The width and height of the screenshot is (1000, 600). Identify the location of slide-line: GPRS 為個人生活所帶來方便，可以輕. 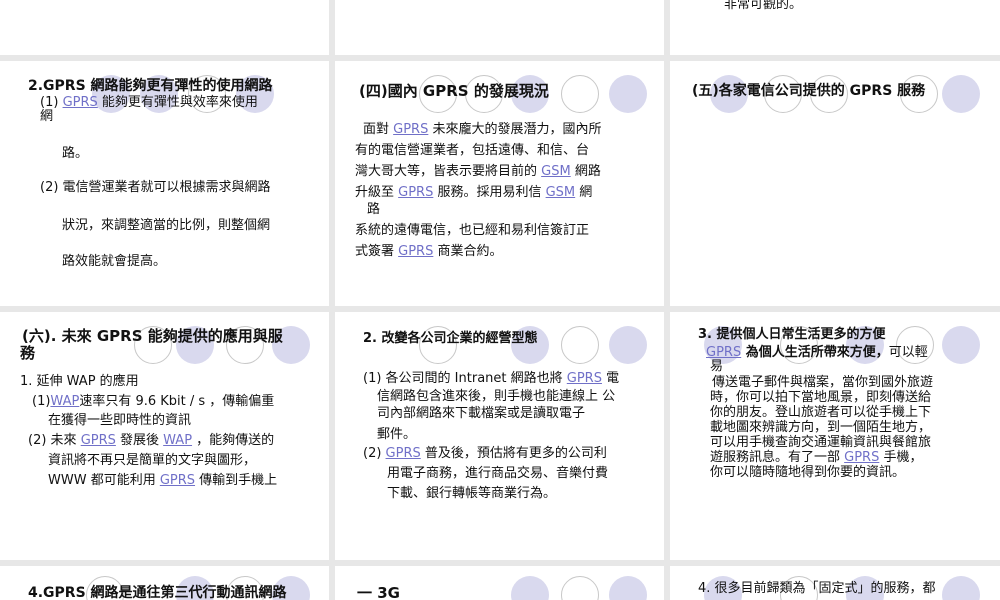
(817, 352).